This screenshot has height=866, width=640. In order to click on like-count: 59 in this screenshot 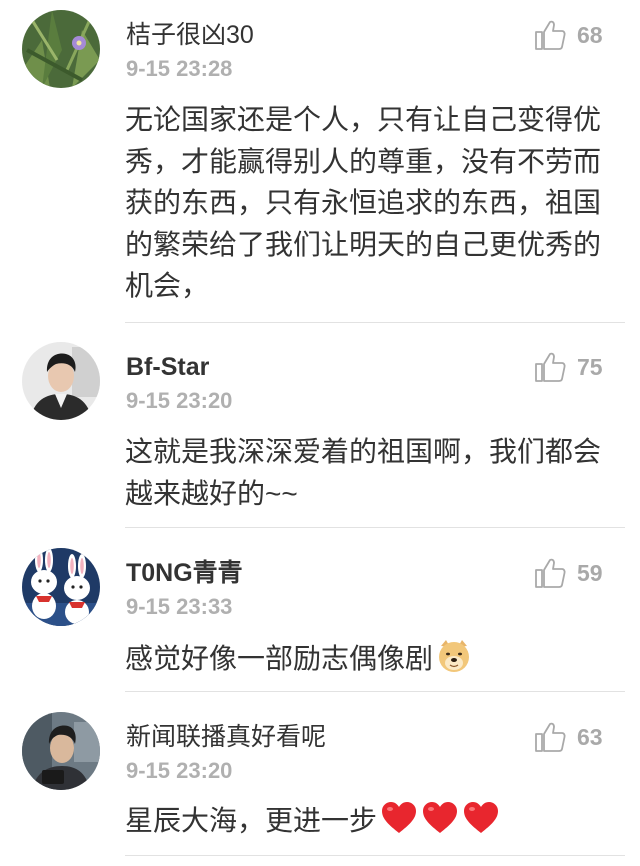, I will do `click(590, 573)`.